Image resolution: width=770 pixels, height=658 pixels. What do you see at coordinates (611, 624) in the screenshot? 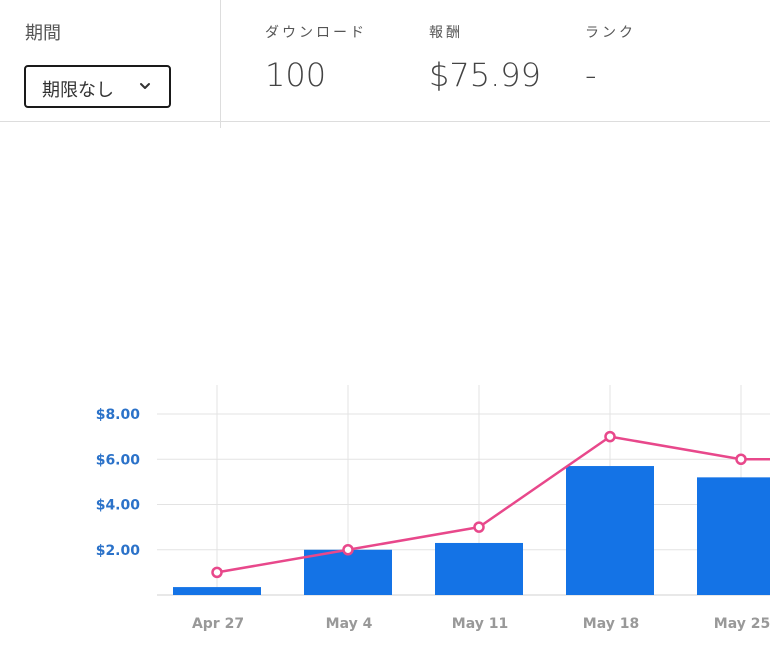
I see `x-tick-label: May 18` at bounding box center [611, 624].